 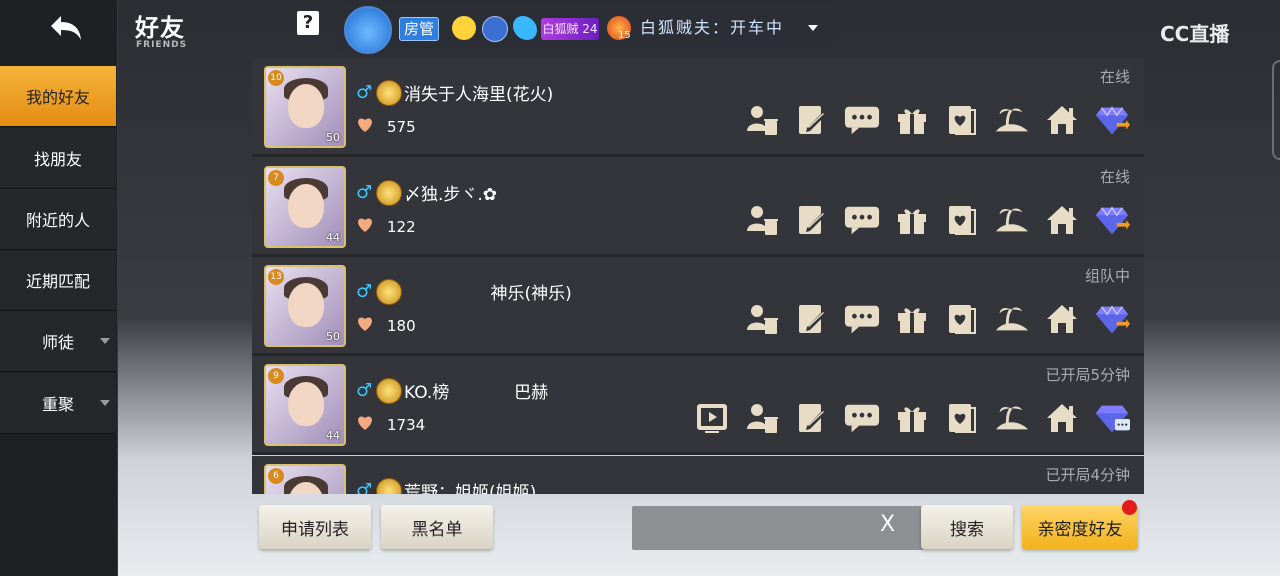 What do you see at coordinates (276, 376) in the screenshot?
I see `rank-level-badge: 9` at bounding box center [276, 376].